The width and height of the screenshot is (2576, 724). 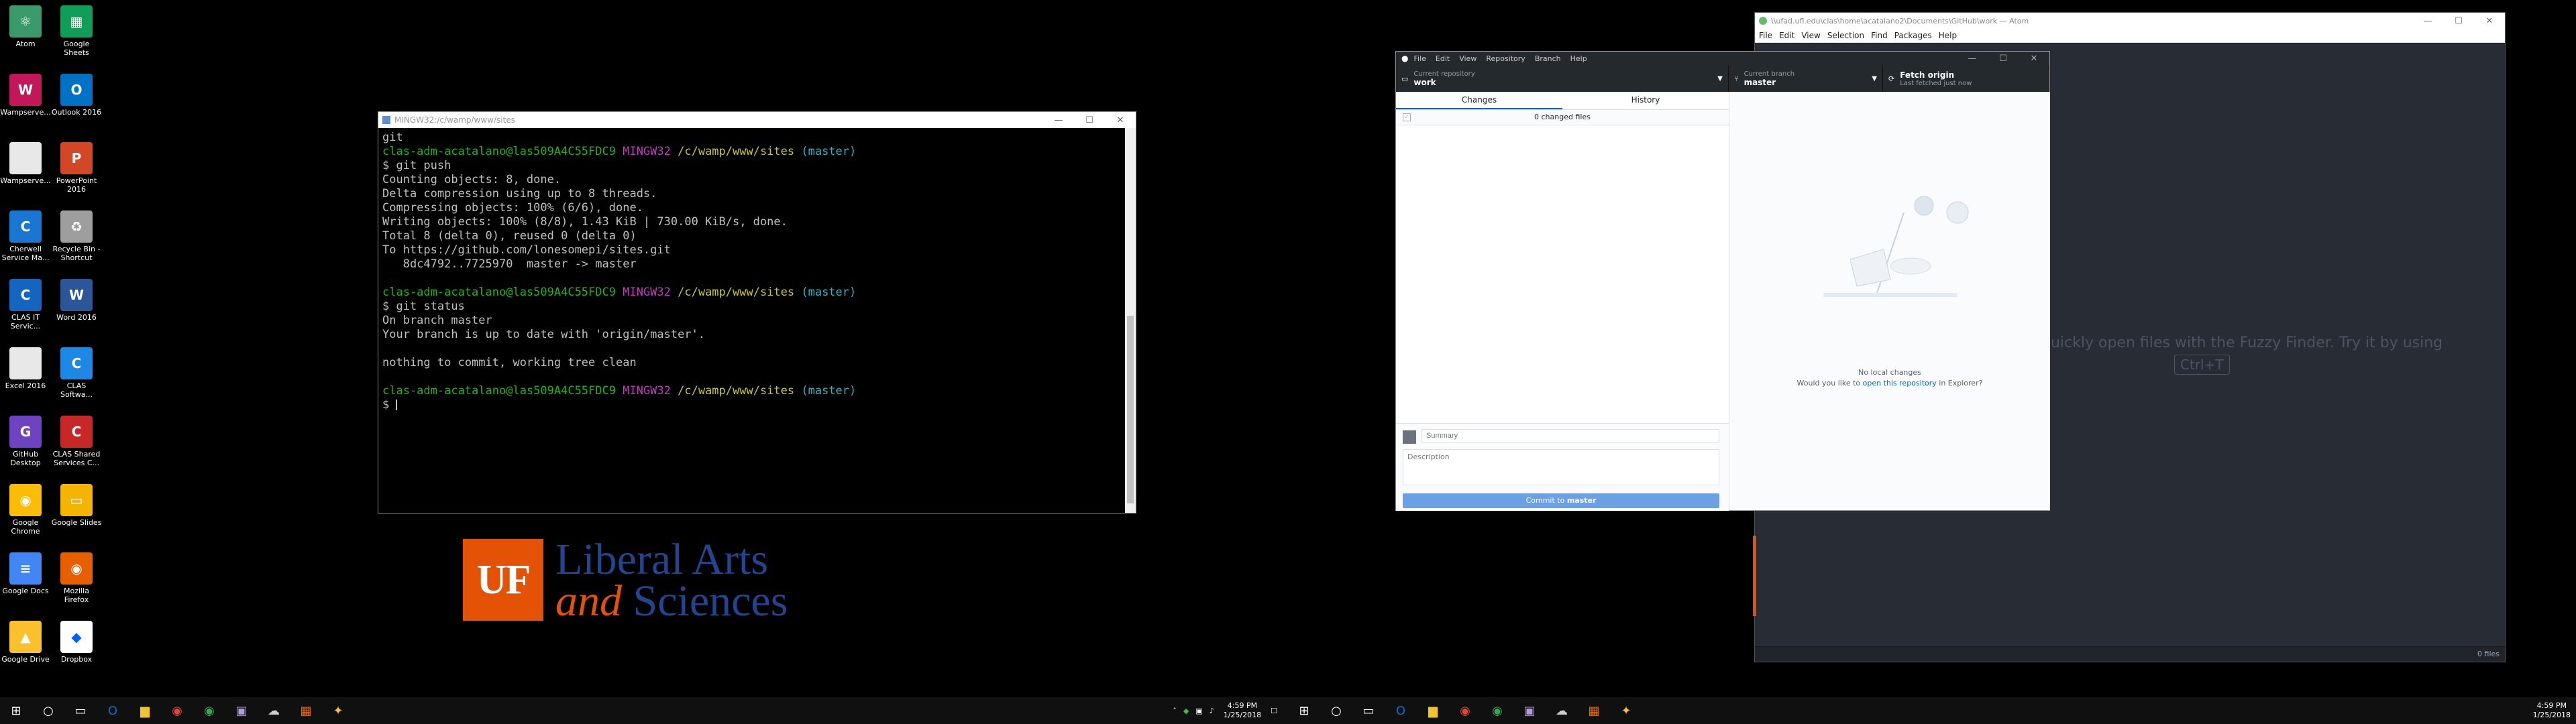 I want to click on terminal-scrollbar, so click(x=1130, y=320).